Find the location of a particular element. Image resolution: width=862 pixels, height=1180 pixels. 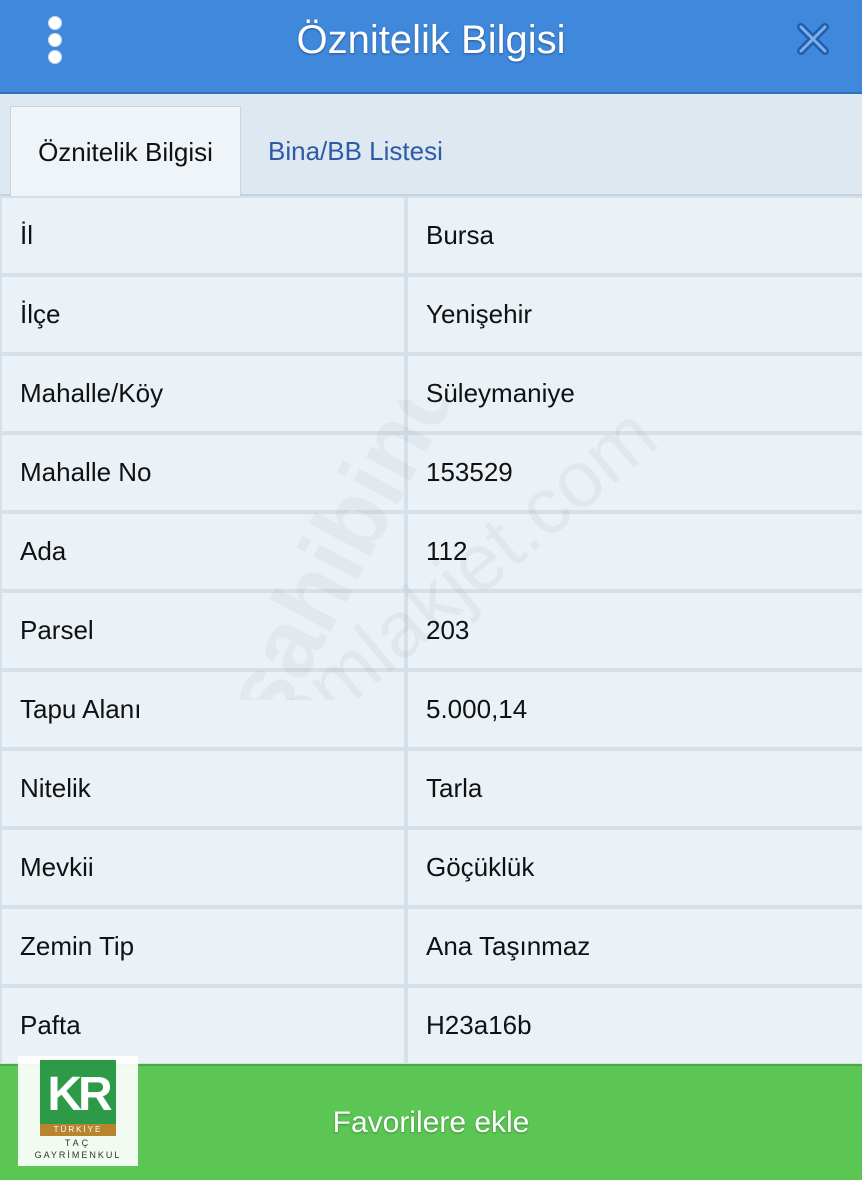

agency-logo: KR TÜRKİYE TAÇ GAYRİMENKUL is located at coordinates (78, 1111).